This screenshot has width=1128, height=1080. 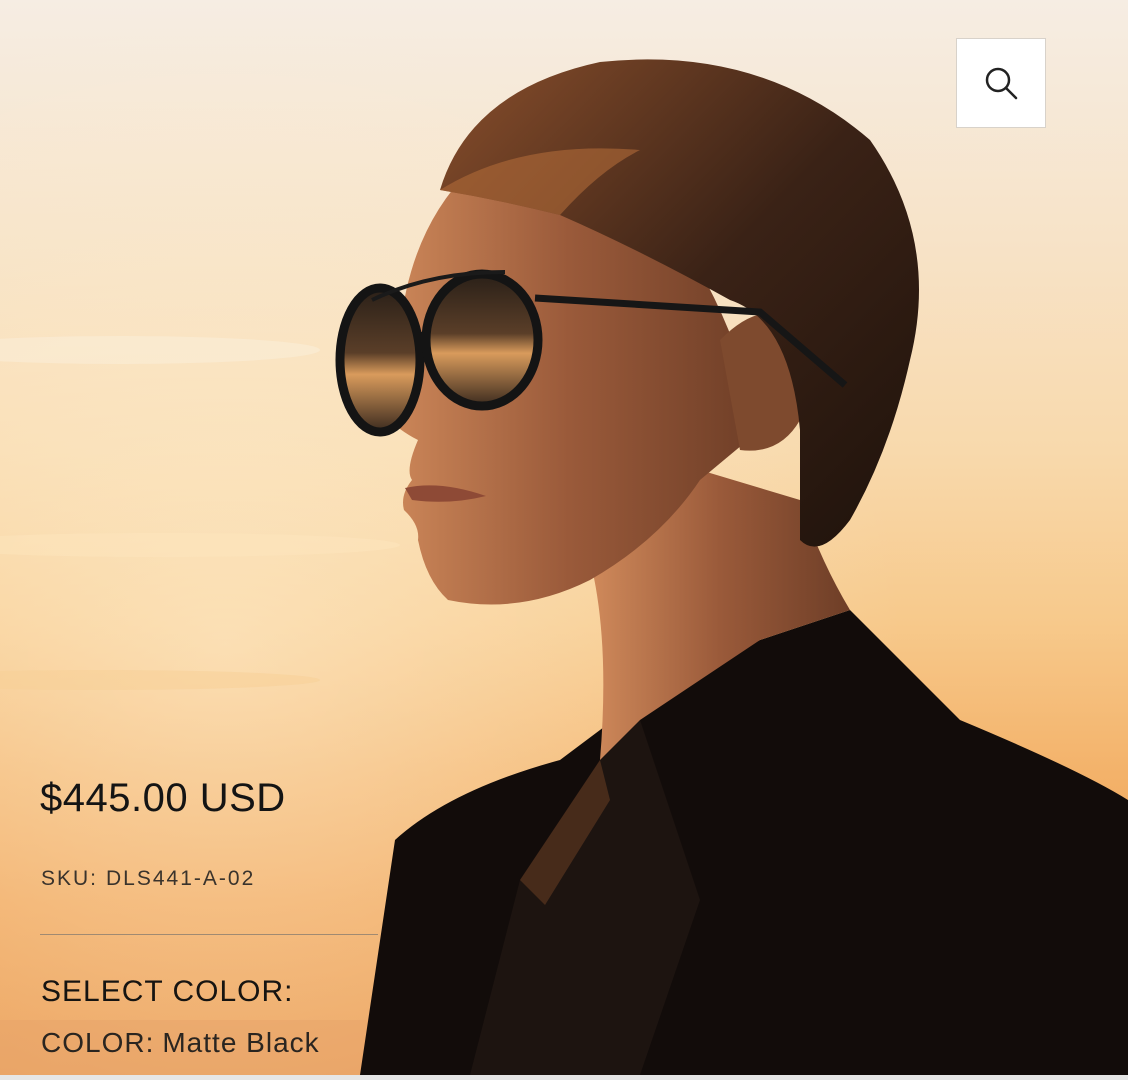 What do you see at coordinates (163, 798) in the screenshot?
I see `product-price: $445.00 USD` at bounding box center [163, 798].